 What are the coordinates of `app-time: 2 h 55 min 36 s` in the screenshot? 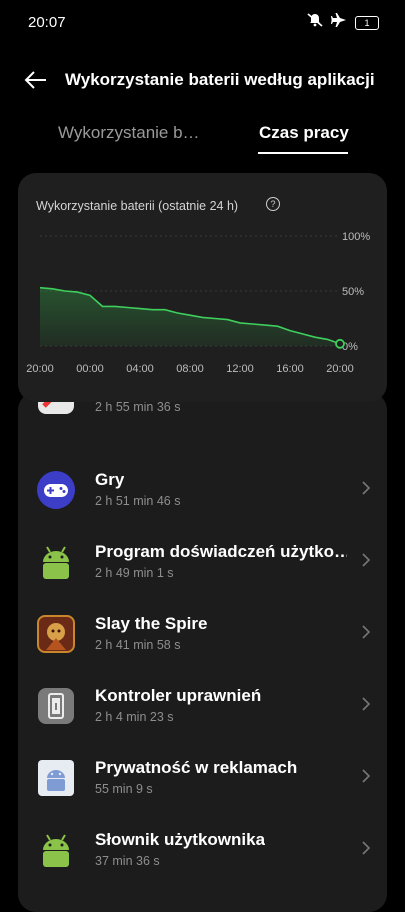 It's located at (138, 407).